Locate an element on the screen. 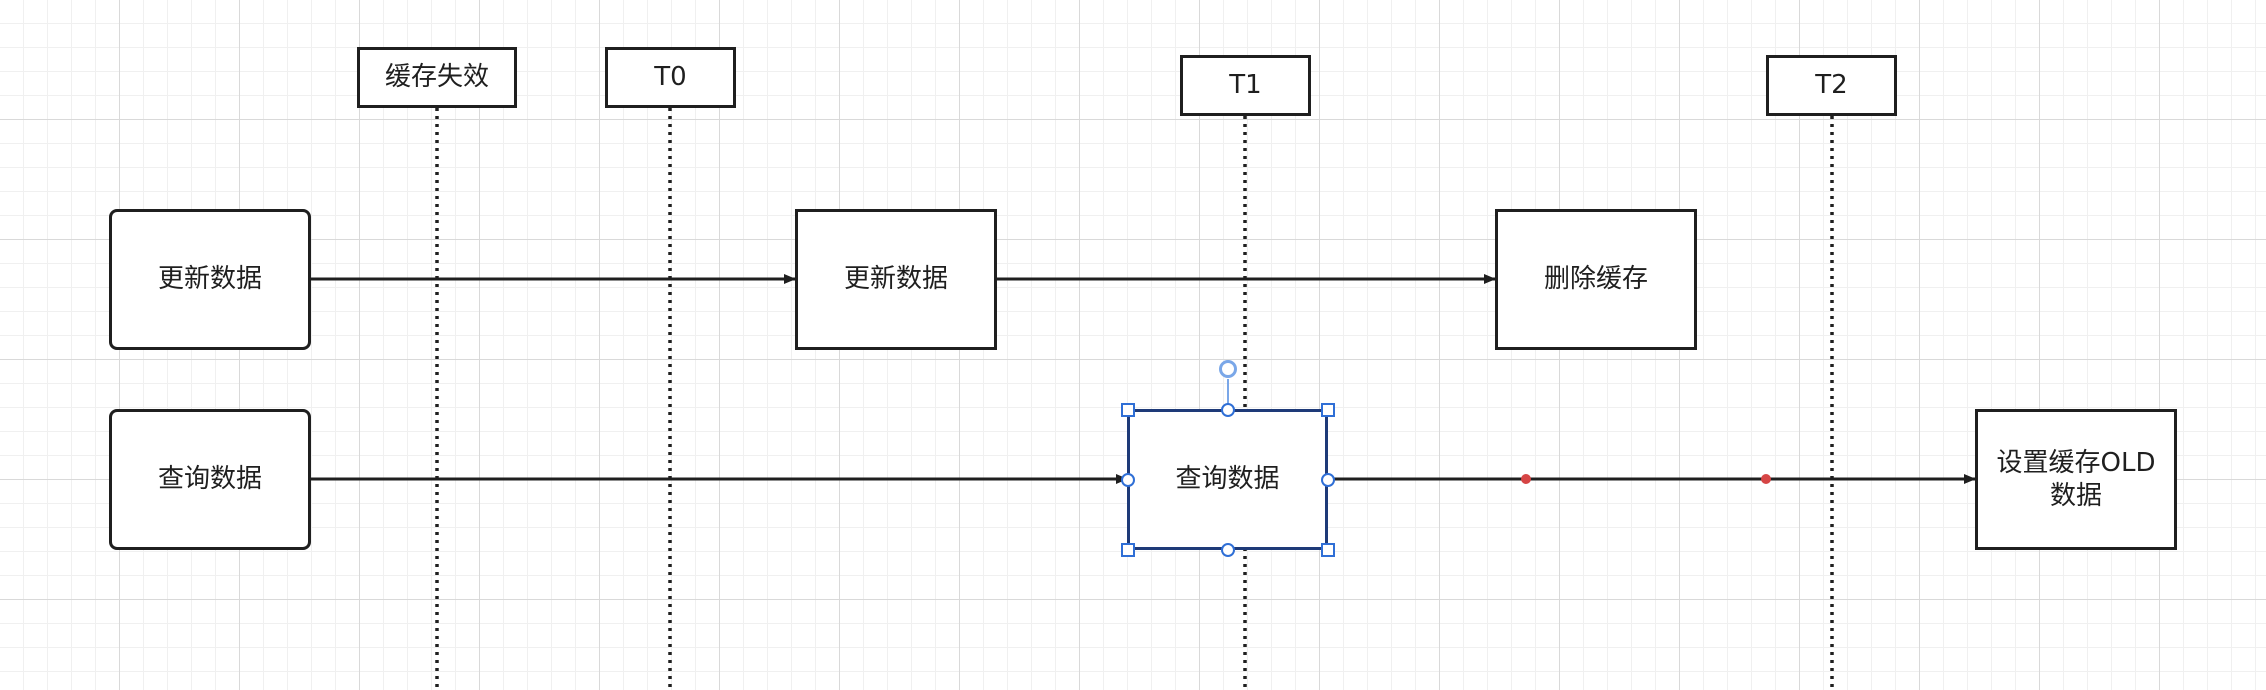  timeline-label-t2: T2 is located at coordinates (1831, 85).